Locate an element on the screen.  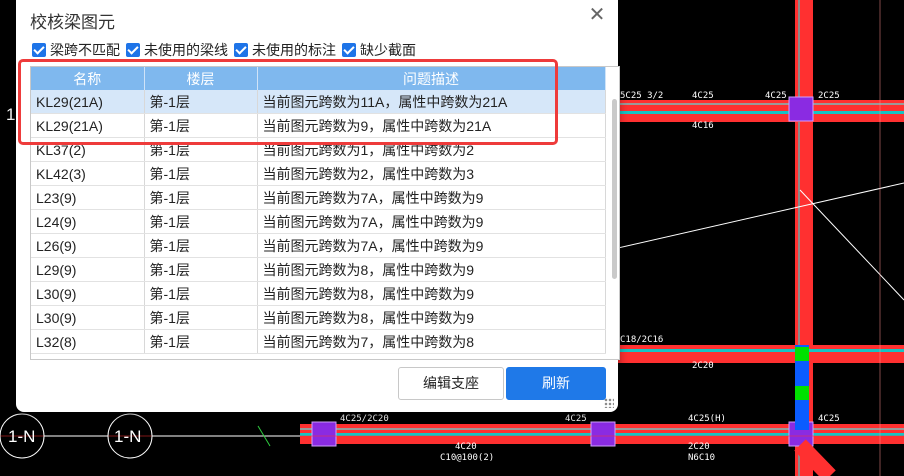
axis-label: 1 is located at coordinates (10, 114).